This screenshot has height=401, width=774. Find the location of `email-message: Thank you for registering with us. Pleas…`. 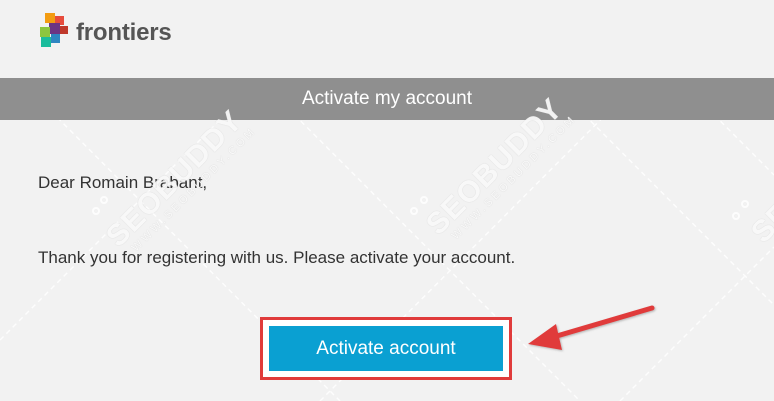

email-message: Thank you for registering with us. Pleas… is located at coordinates (277, 257).